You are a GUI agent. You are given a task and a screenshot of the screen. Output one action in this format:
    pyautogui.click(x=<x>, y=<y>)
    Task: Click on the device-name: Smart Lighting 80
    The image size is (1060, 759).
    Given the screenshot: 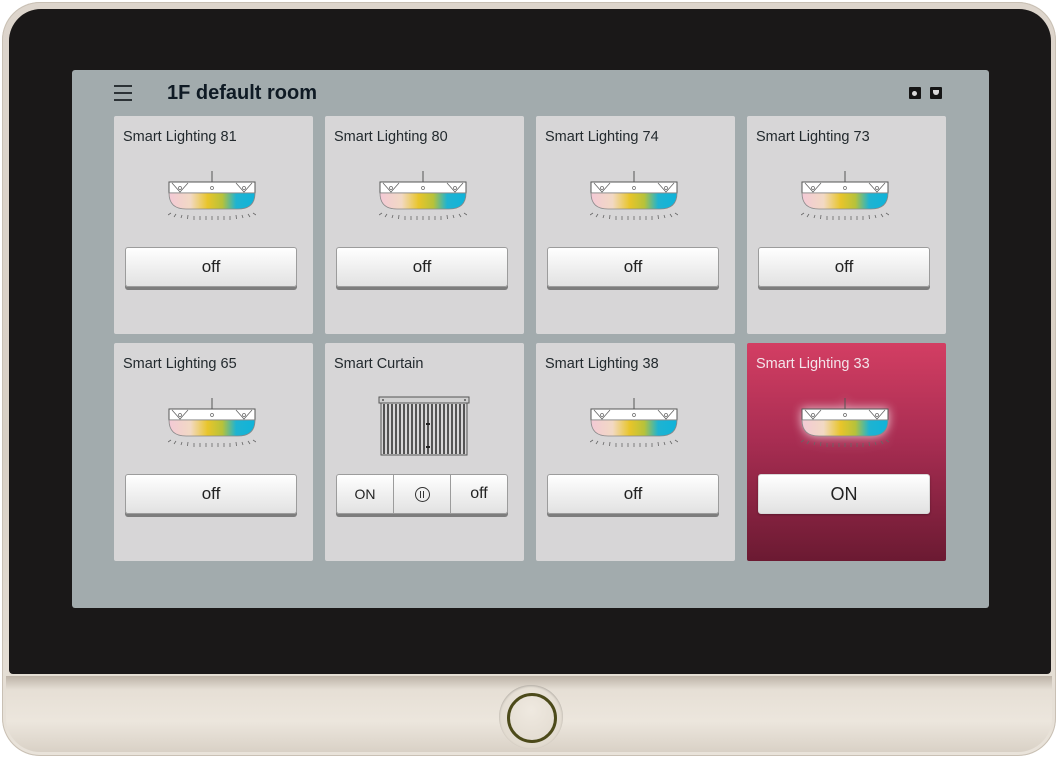 What is the action you would take?
    pyautogui.click(x=391, y=137)
    